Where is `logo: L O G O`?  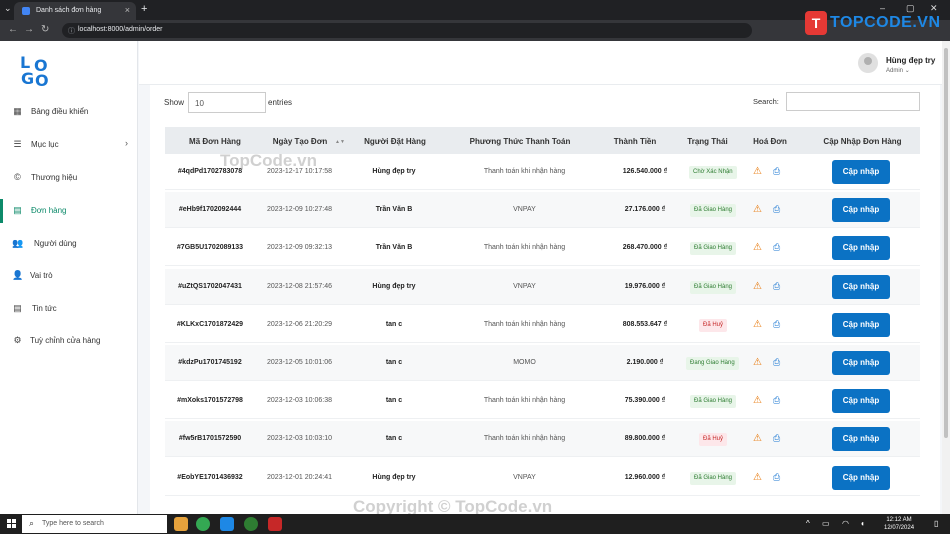 logo: L O G O is located at coordinates (36, 71).